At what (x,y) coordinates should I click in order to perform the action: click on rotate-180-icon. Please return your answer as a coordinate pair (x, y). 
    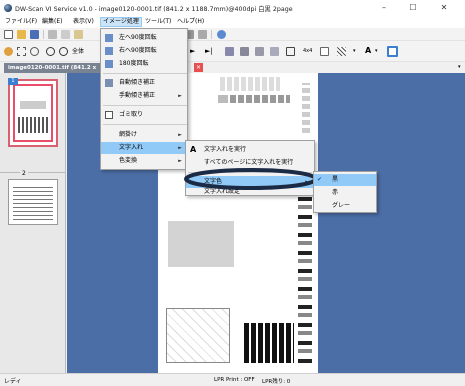
    Looking at the image, I should click on (109, 64).